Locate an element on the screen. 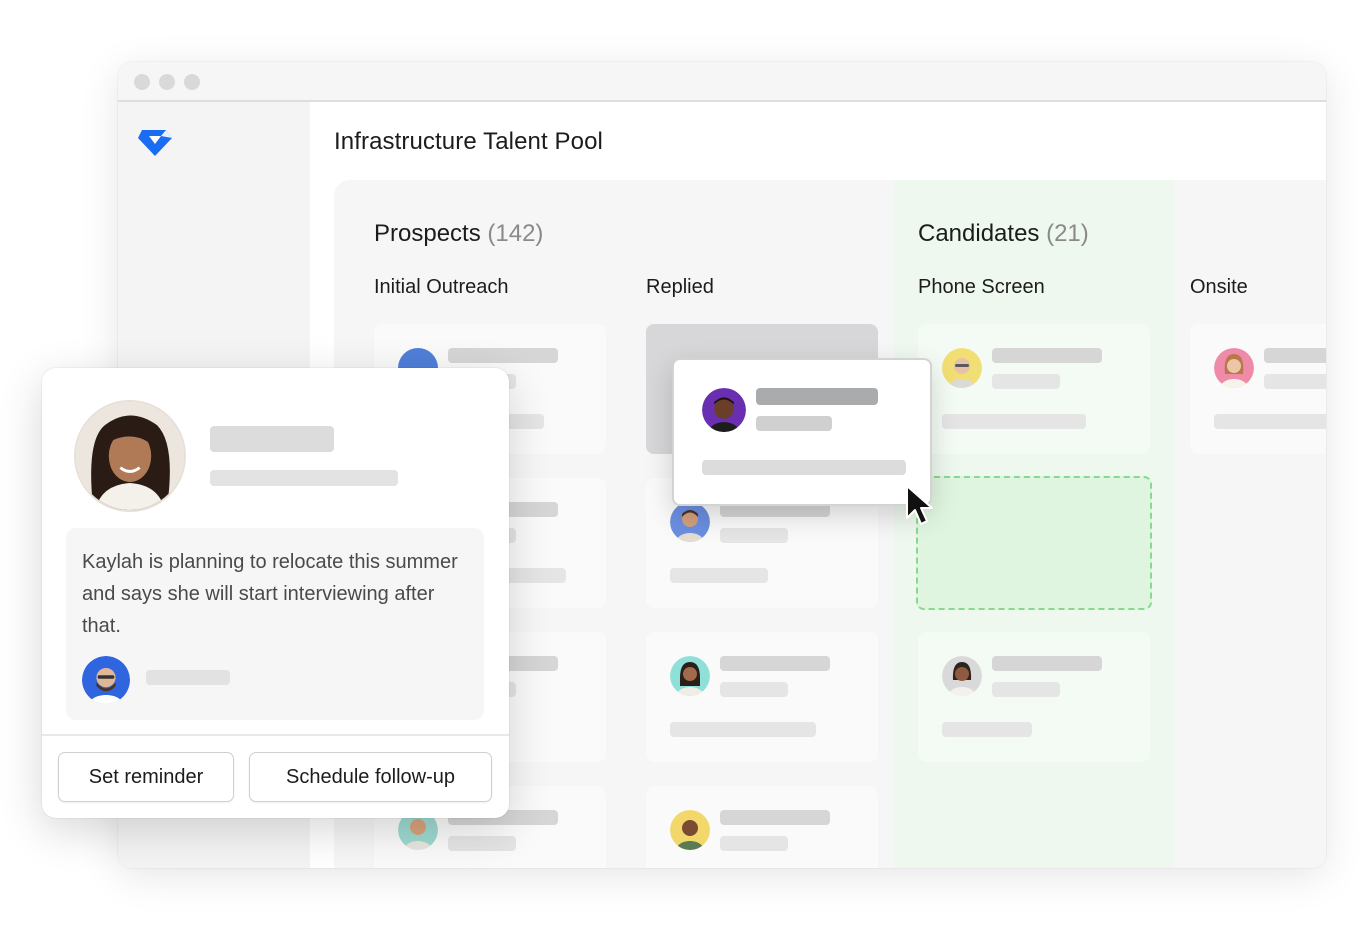  group-count: (21) is located at coordinates (1067, 233).